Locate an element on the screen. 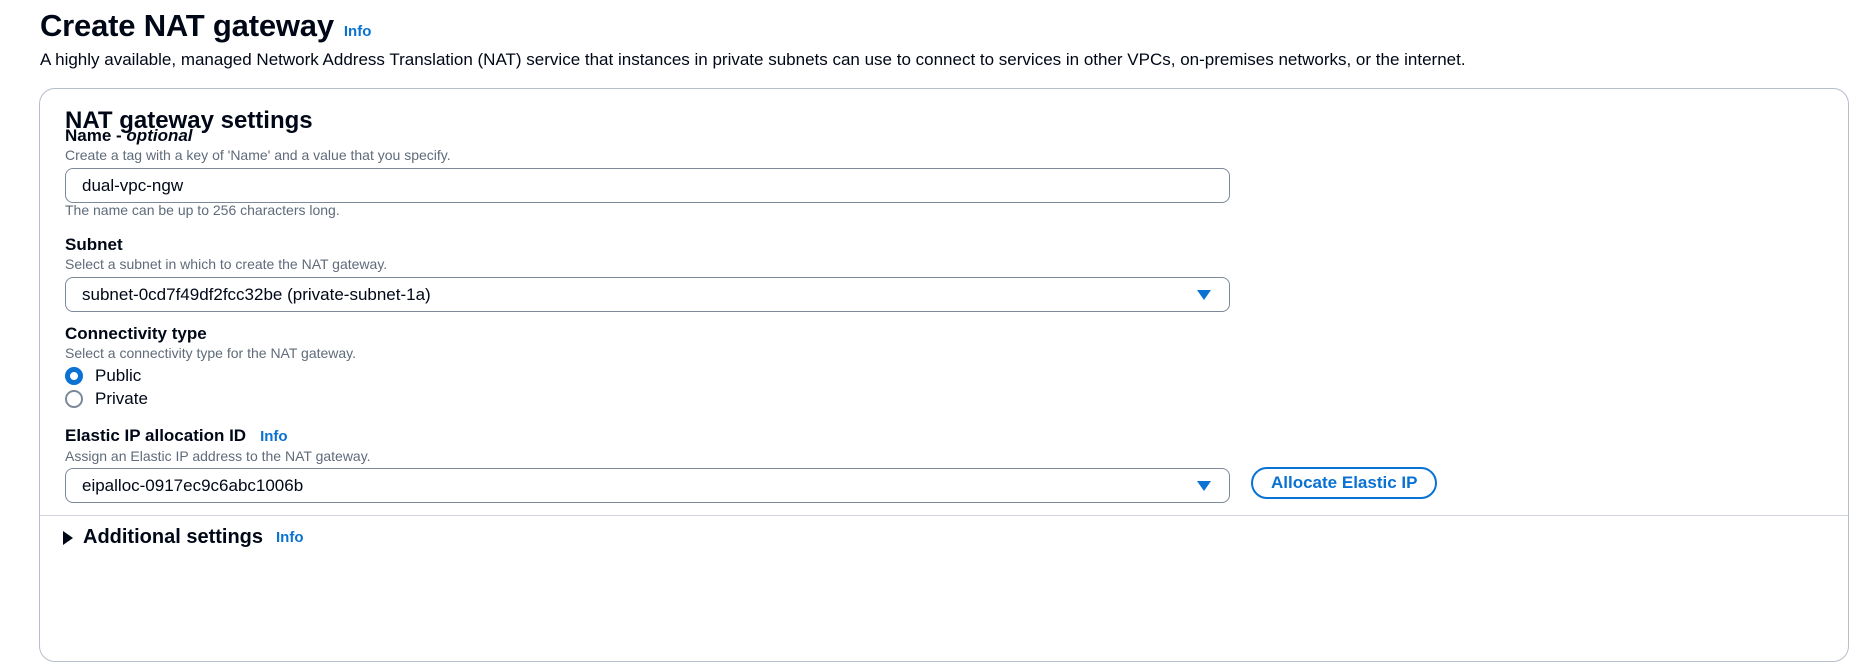  name-field-label: Name - optional is located at coordinates (129, 136).